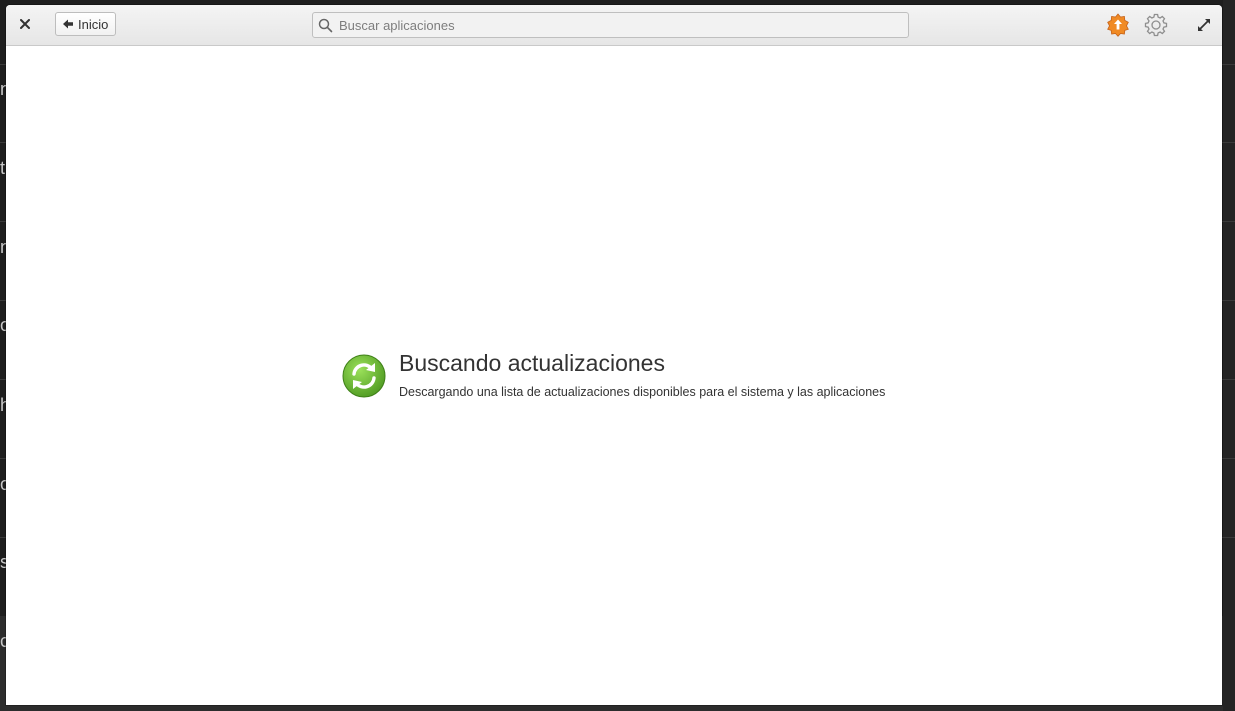  What do you see at coordinates (532, 363) in the screenshot?
I see `status-title: Buscando actualizaciones` at bounding box center [532, 363].